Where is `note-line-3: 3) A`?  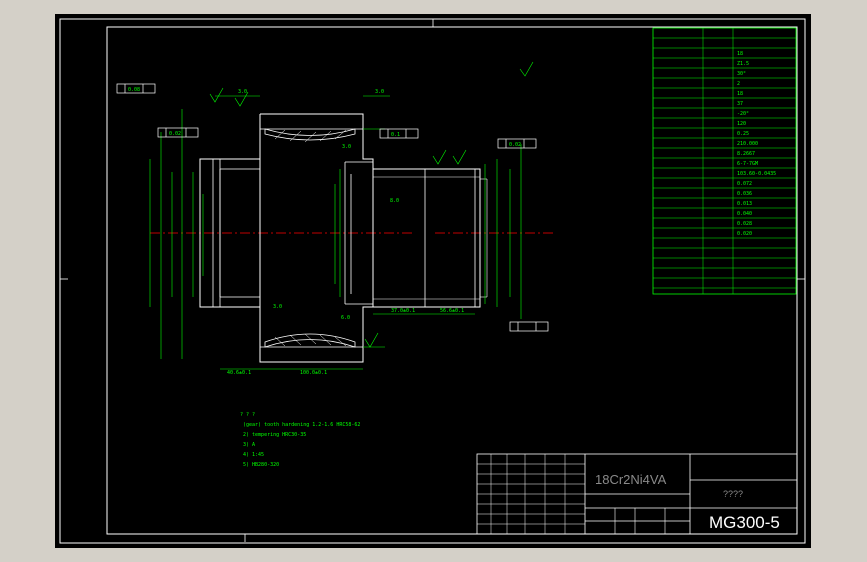 note-line-3: 3) A is located at coordinates (249, 445).